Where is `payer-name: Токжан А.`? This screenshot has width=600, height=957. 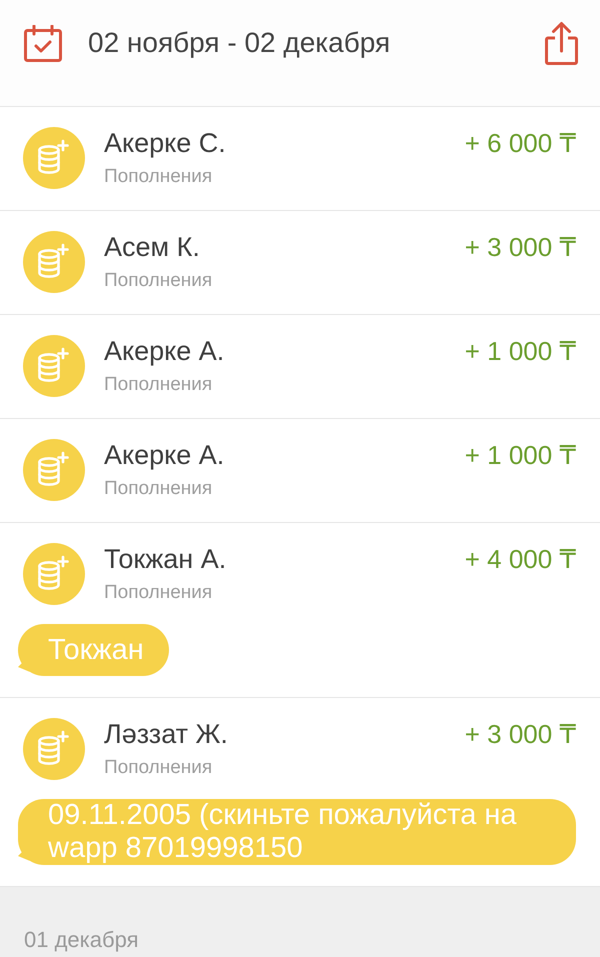
payer-name: Токжан А. is located at coordinates (165, 559).